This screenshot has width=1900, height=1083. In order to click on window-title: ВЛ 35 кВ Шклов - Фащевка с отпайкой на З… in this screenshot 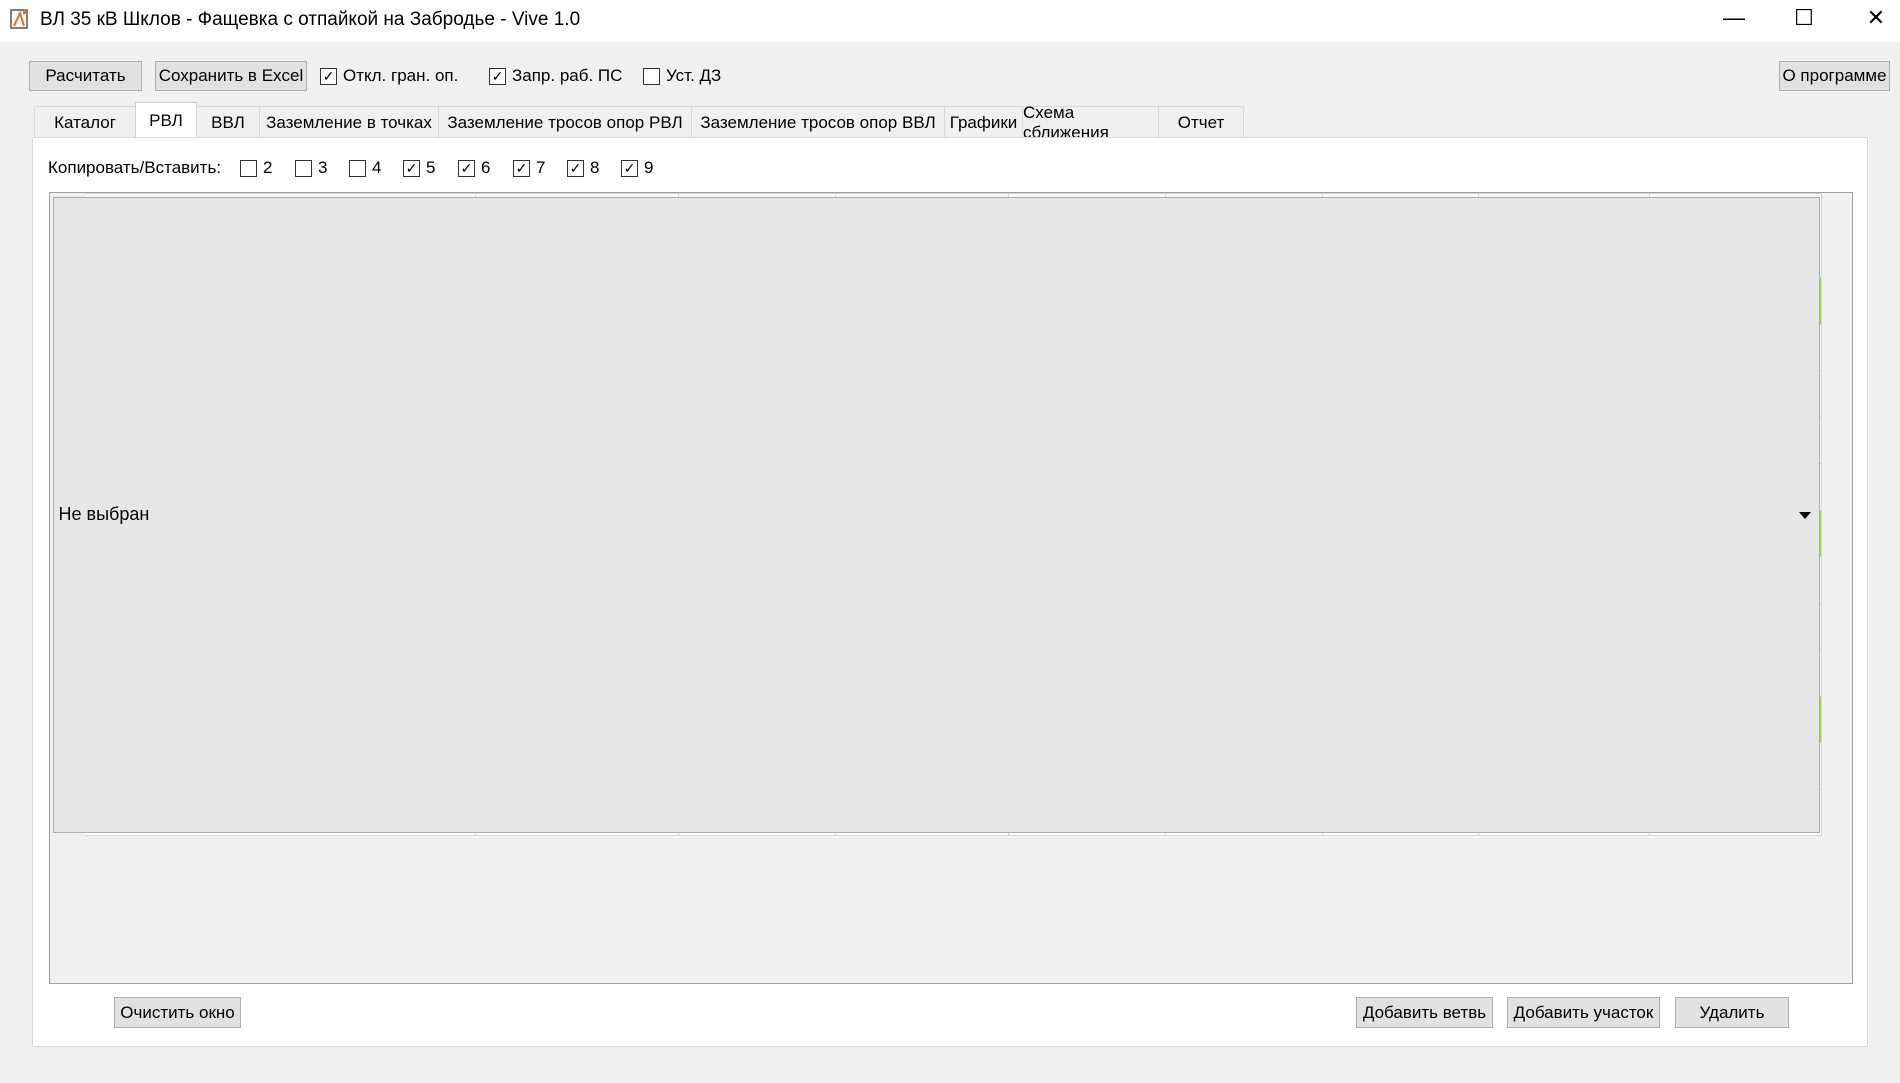, I will do `click(310, 19)`.